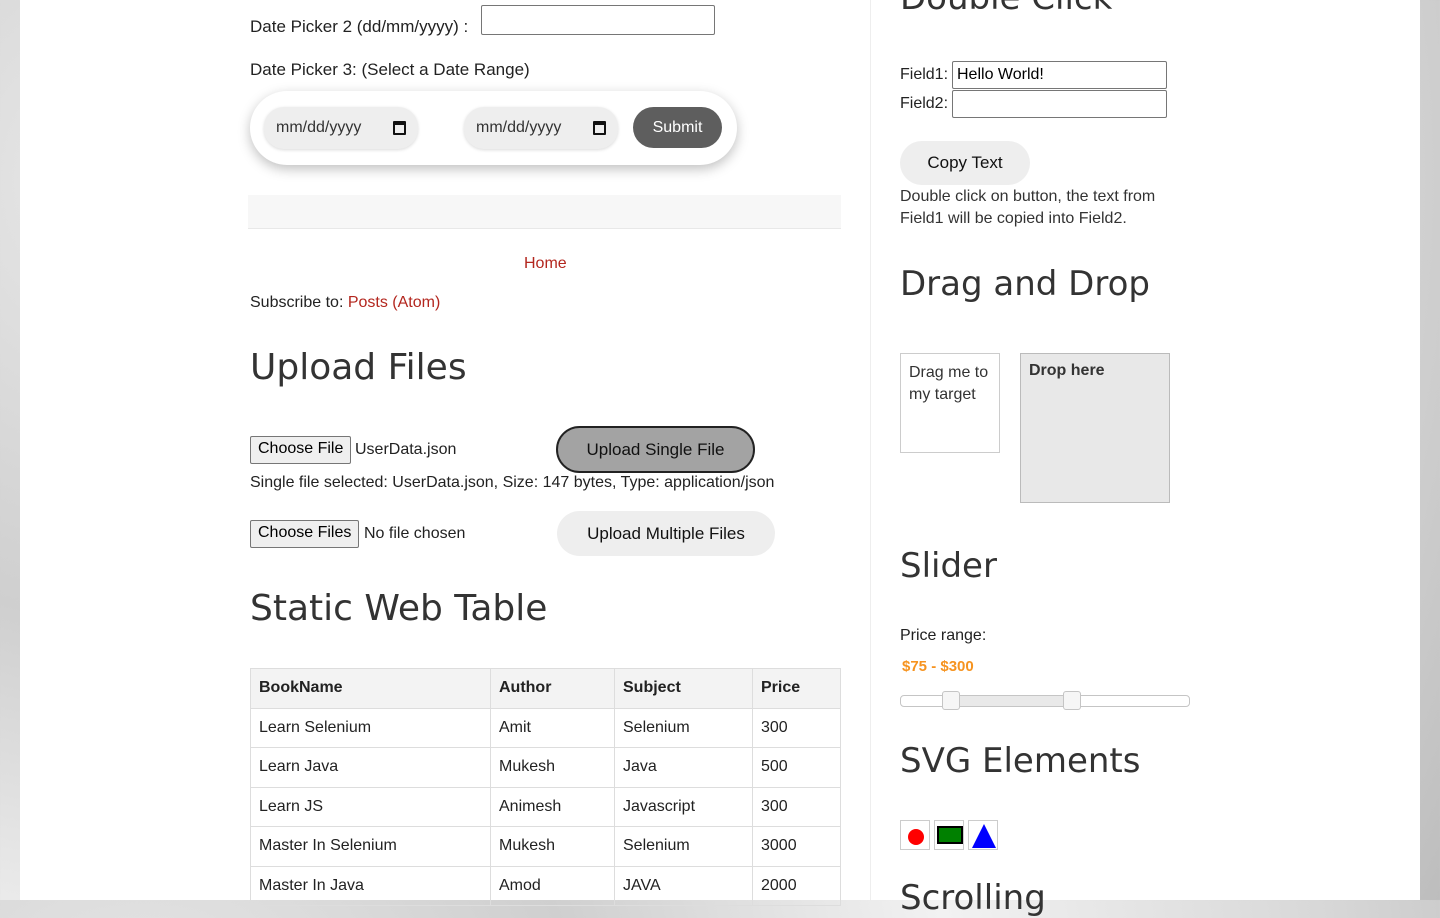 This screenshot has height=918, width=1440. I want to click on column-header: Price, so click(796, 688).